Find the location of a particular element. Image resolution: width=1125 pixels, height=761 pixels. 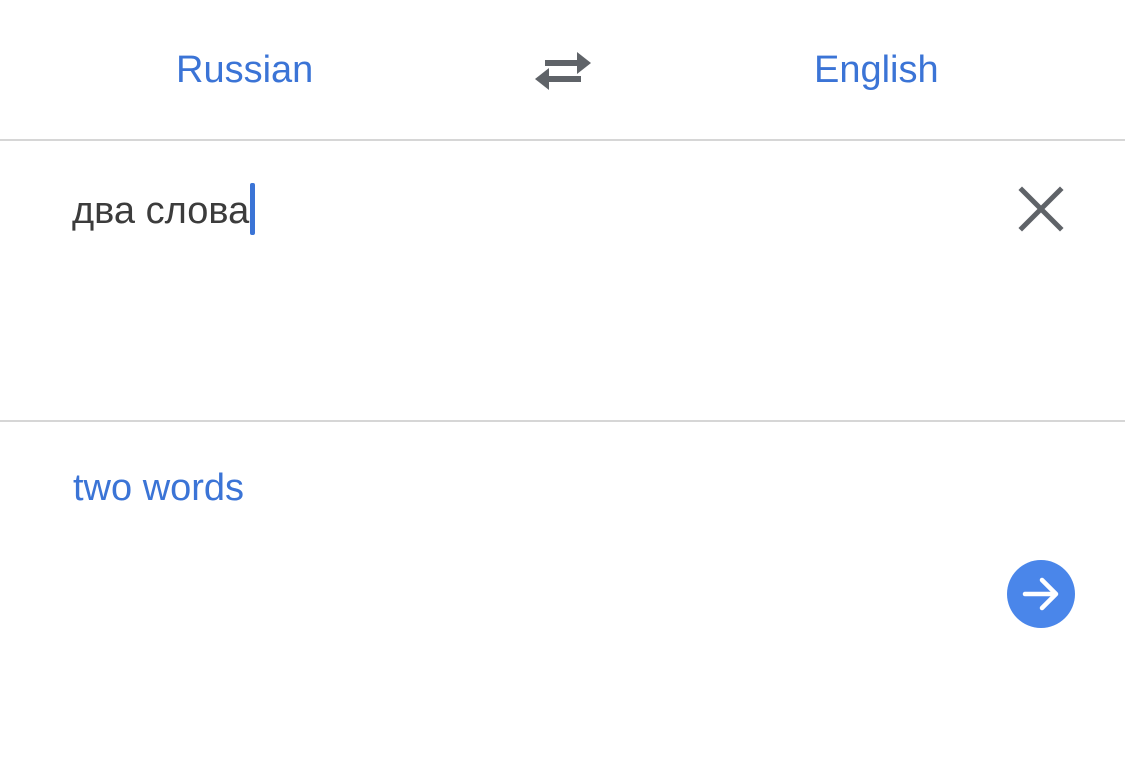

translation-text: two words is located at coordinates (159, 488).